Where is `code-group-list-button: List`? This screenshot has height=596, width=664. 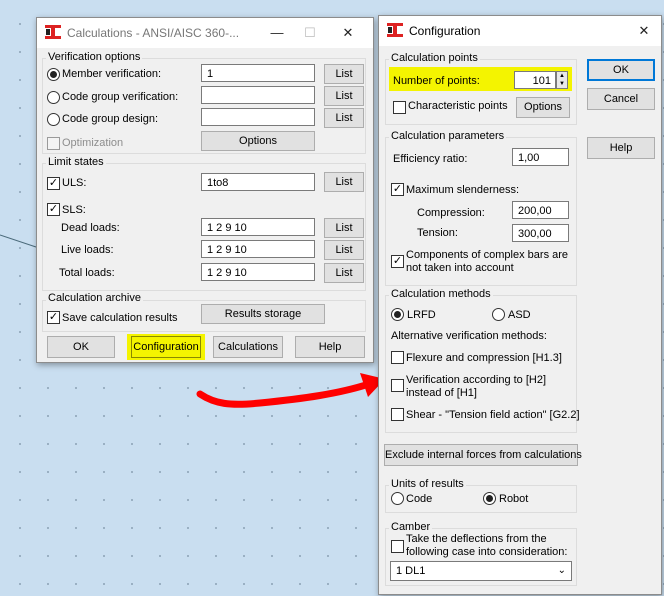
code-group-list-button: List is located at coordinates (344, 96).